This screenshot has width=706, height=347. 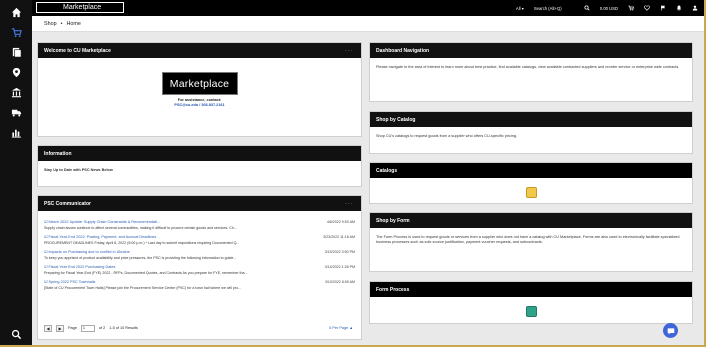 I want to click on documents-icon, so click(x=16, y=52).